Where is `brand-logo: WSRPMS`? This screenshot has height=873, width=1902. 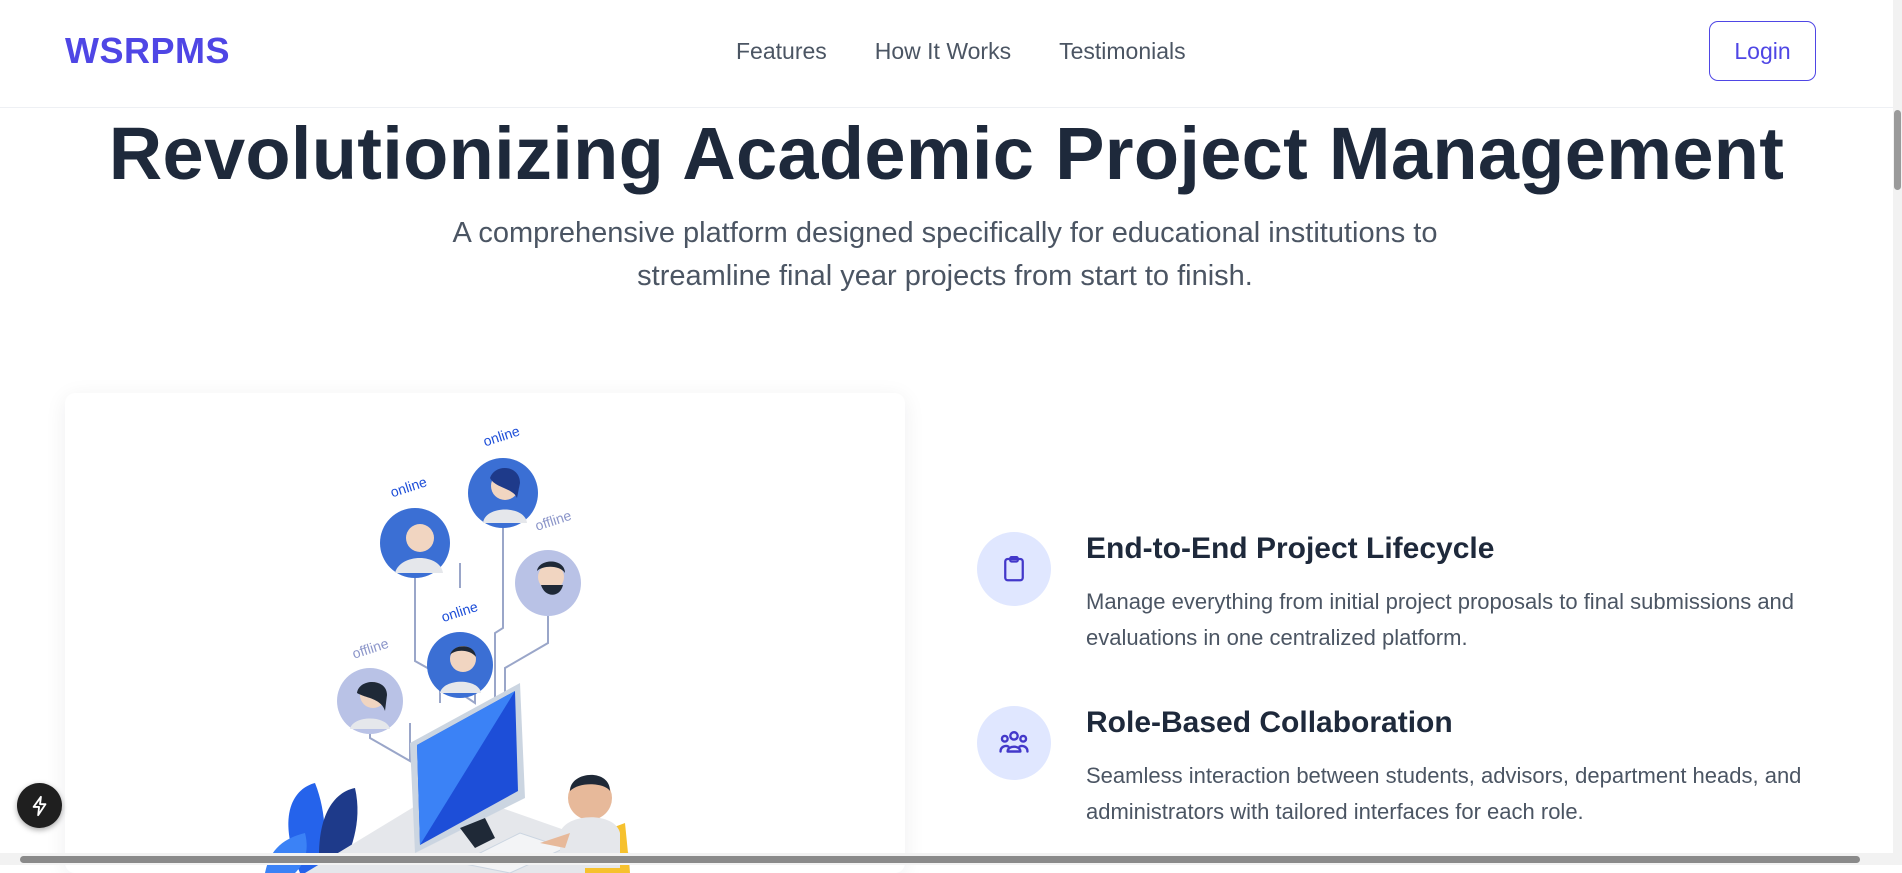 brand-logo: WSRPMS is located at coordinates (147, 51).